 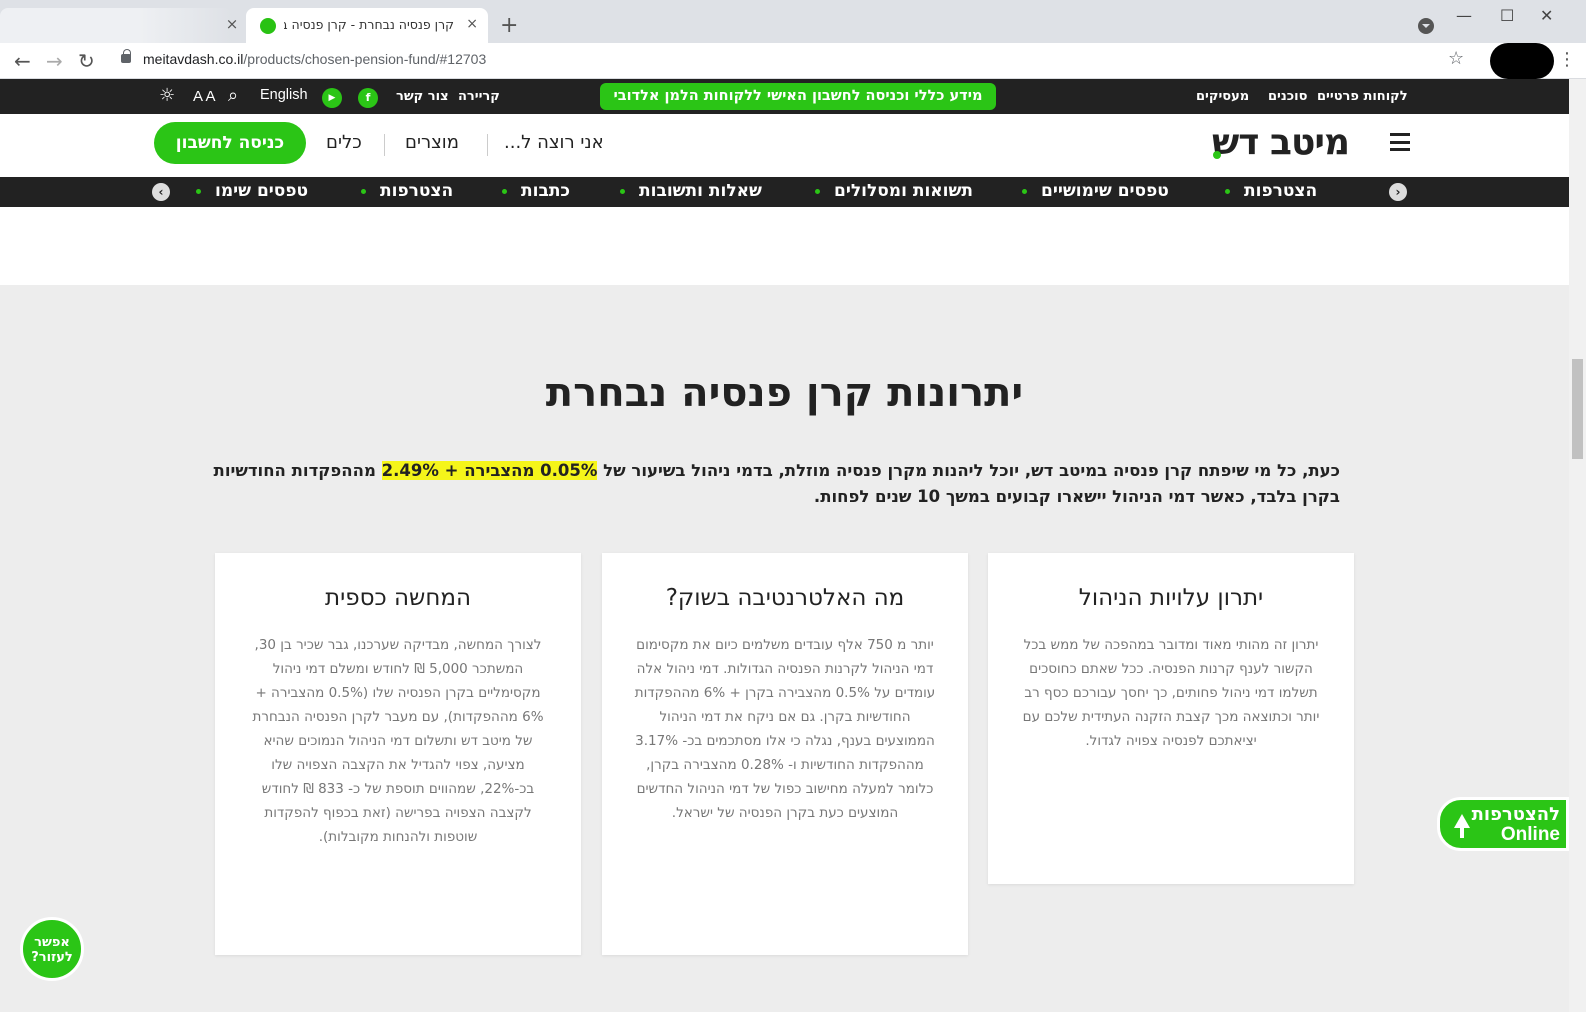 I want to click on subnav-item-faq: שאלות ותשובות, so click(x=691, y=191).